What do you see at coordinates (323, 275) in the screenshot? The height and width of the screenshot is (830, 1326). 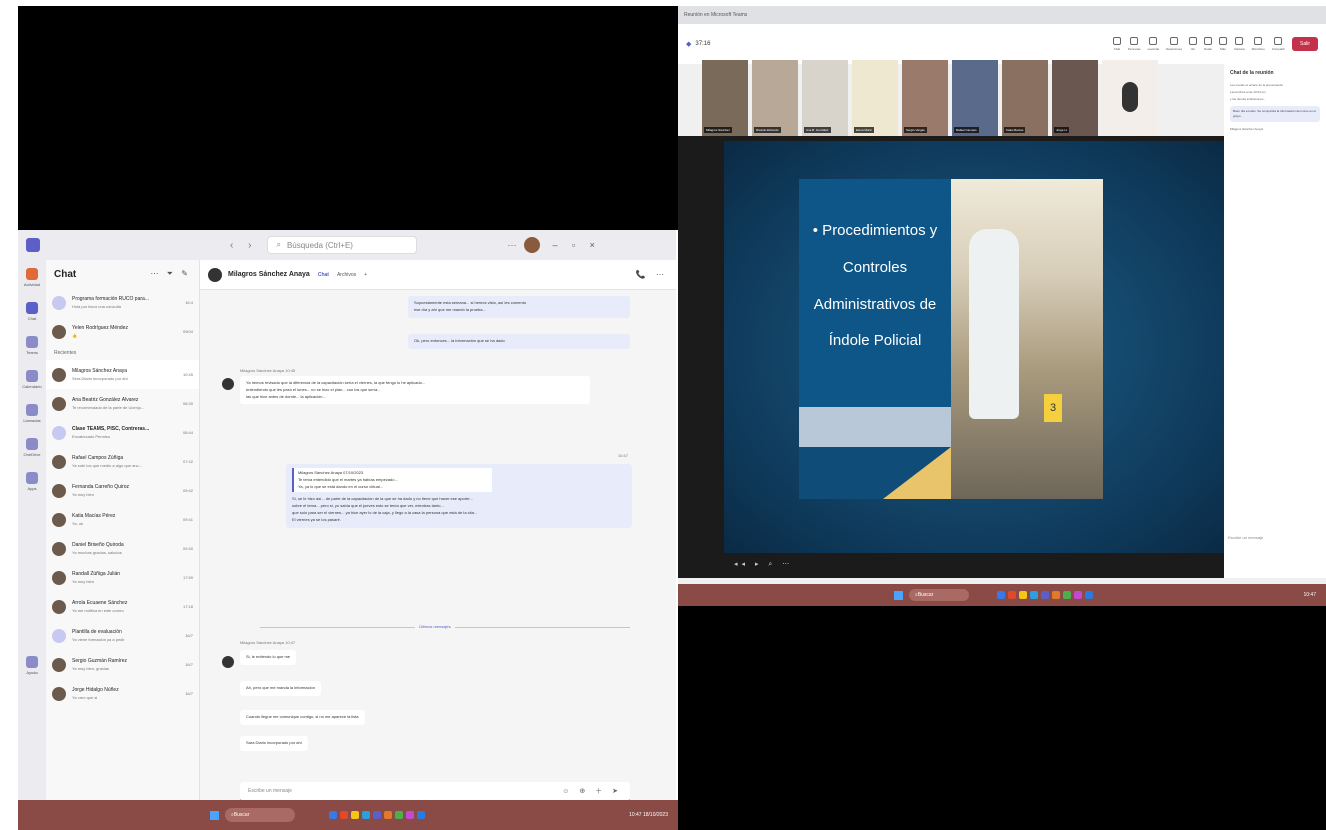 I see `tab-chat: Chat` at bounding box center [323, 275].